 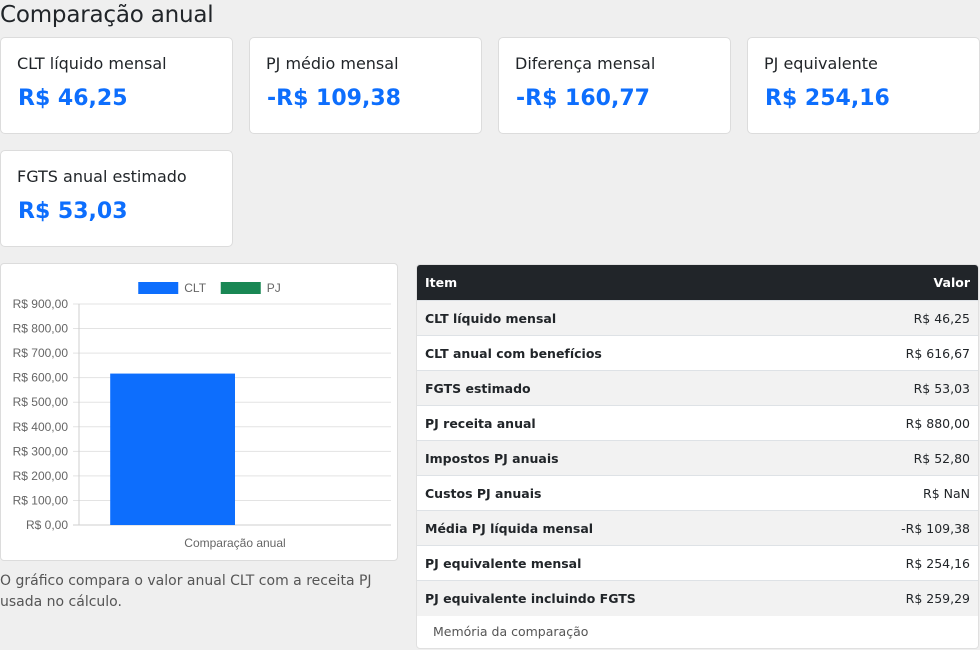 I want to click on table-row: PJ equivalente incluindo FGTS R$ 259,29, so click(x=697, y=598).